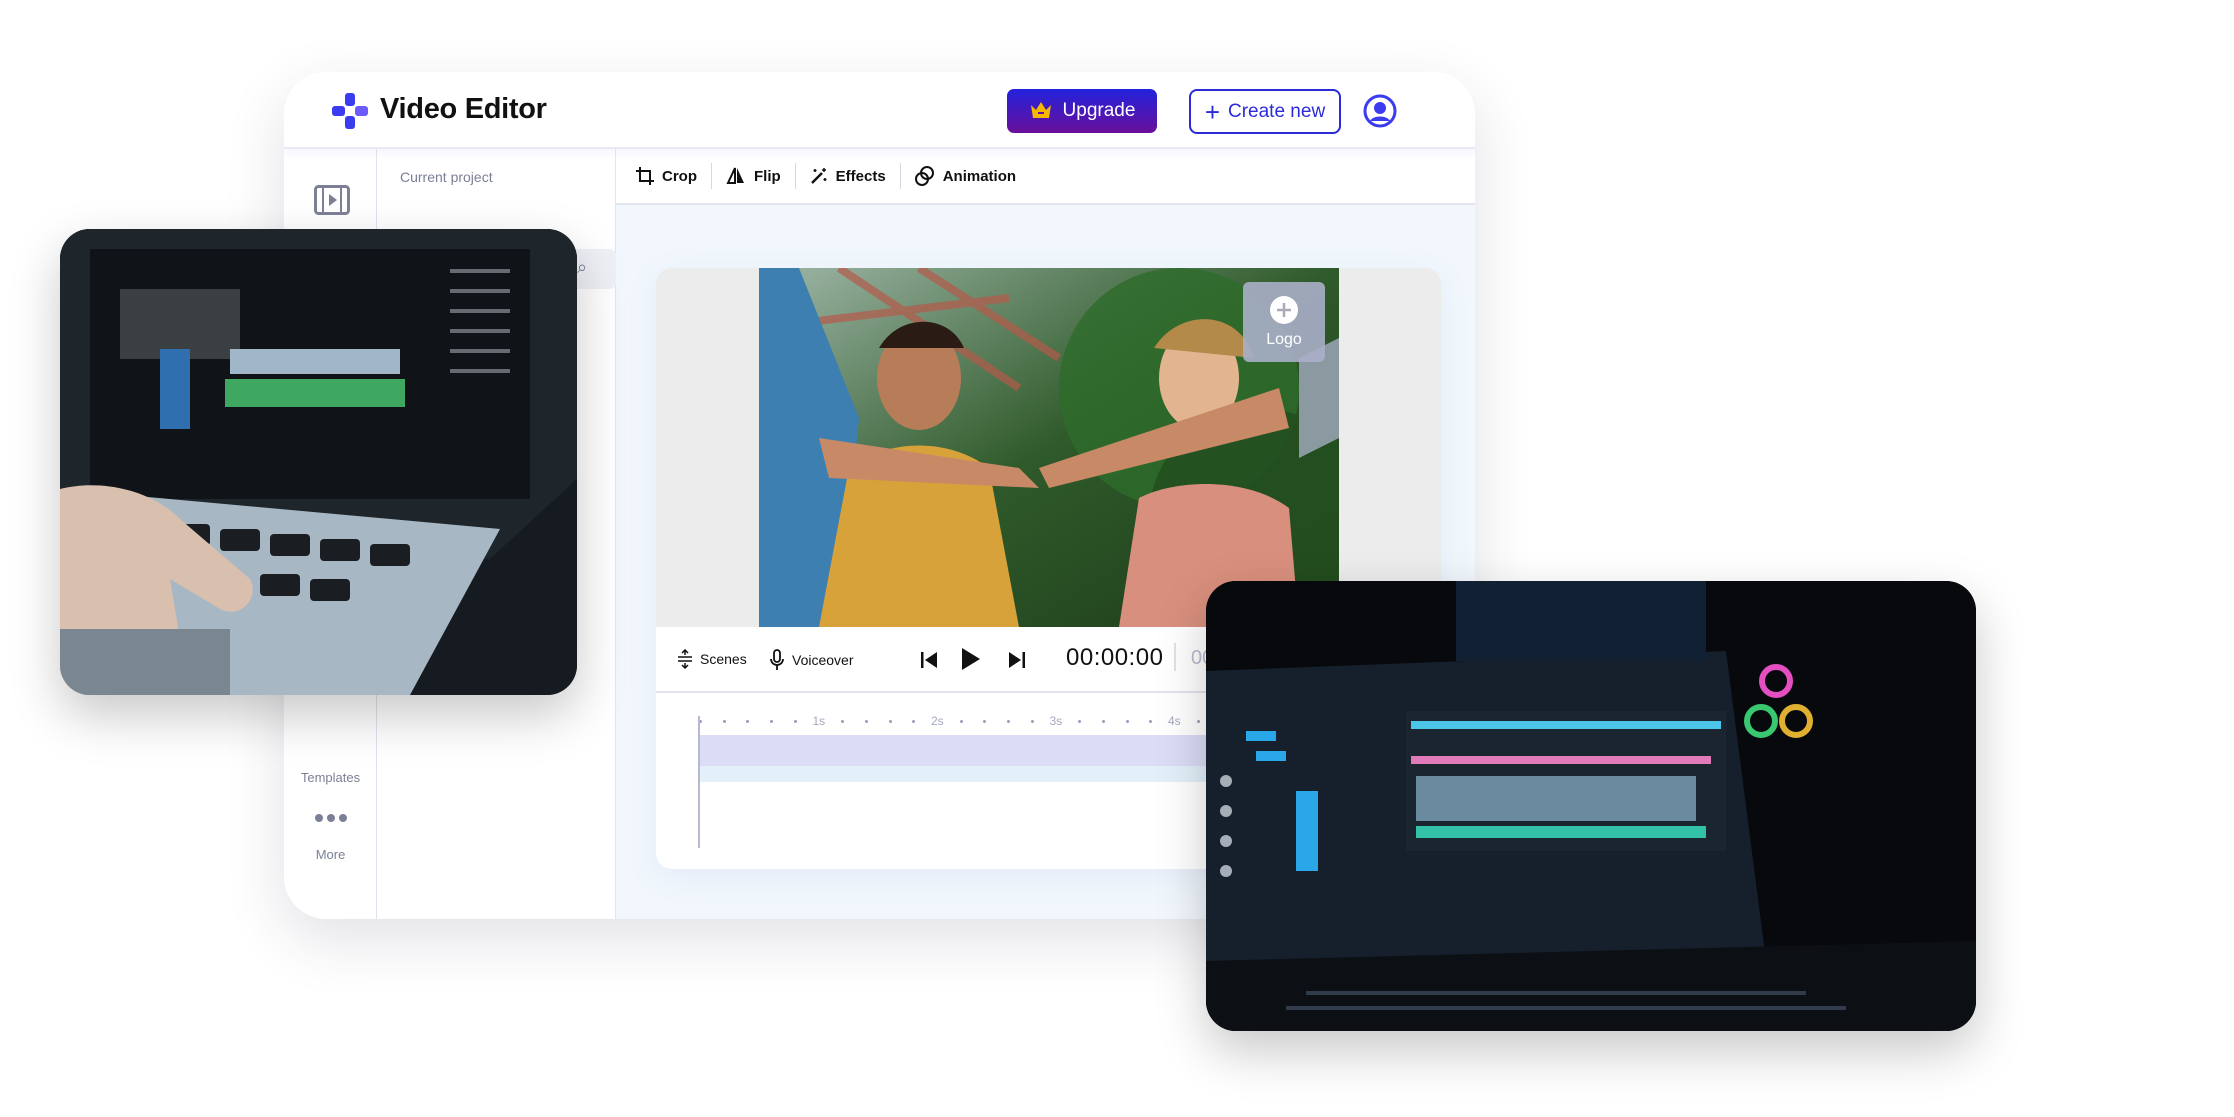  What do you see at coordinates (685, 659) in the screenshot?
I see `scenes-icon` at bounding box center [685, 659].